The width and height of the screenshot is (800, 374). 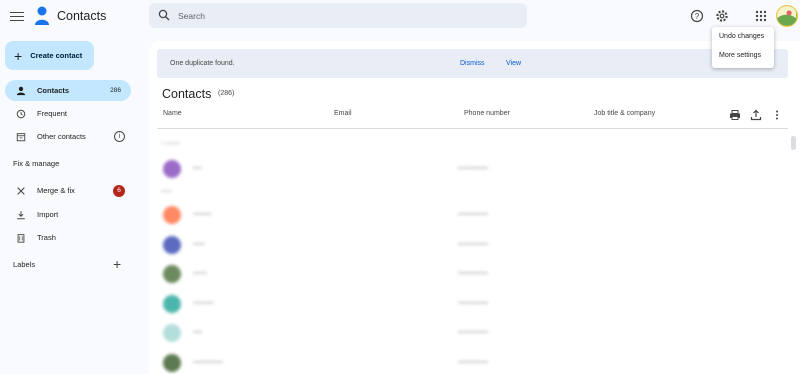 I want to click on labels-heading: Labels, so click(x=24, y=264).